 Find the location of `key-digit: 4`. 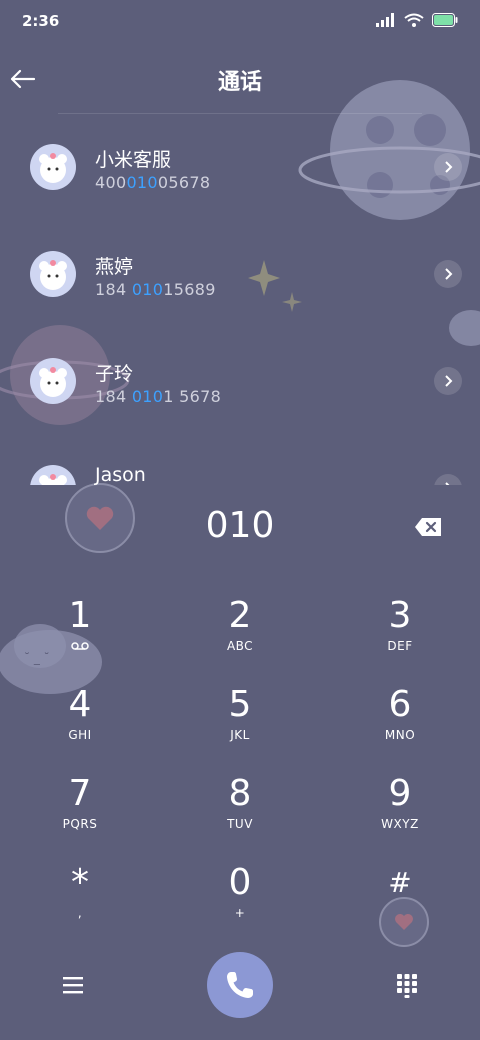

key-digit: 4 is located at coordinates (80, 704).